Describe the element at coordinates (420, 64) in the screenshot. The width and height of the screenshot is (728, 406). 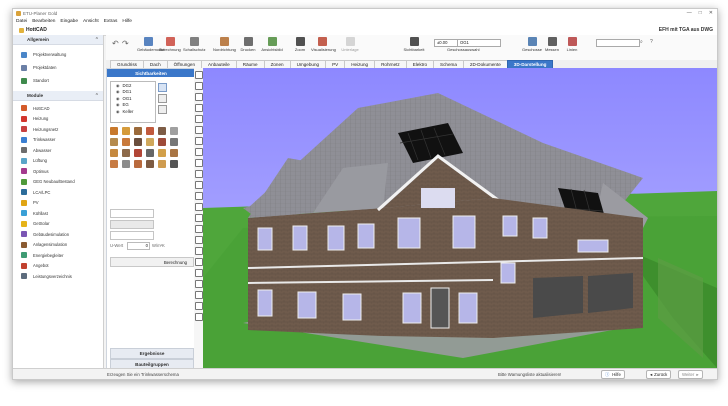
I see `tab-elektro: Elektro` at that location.